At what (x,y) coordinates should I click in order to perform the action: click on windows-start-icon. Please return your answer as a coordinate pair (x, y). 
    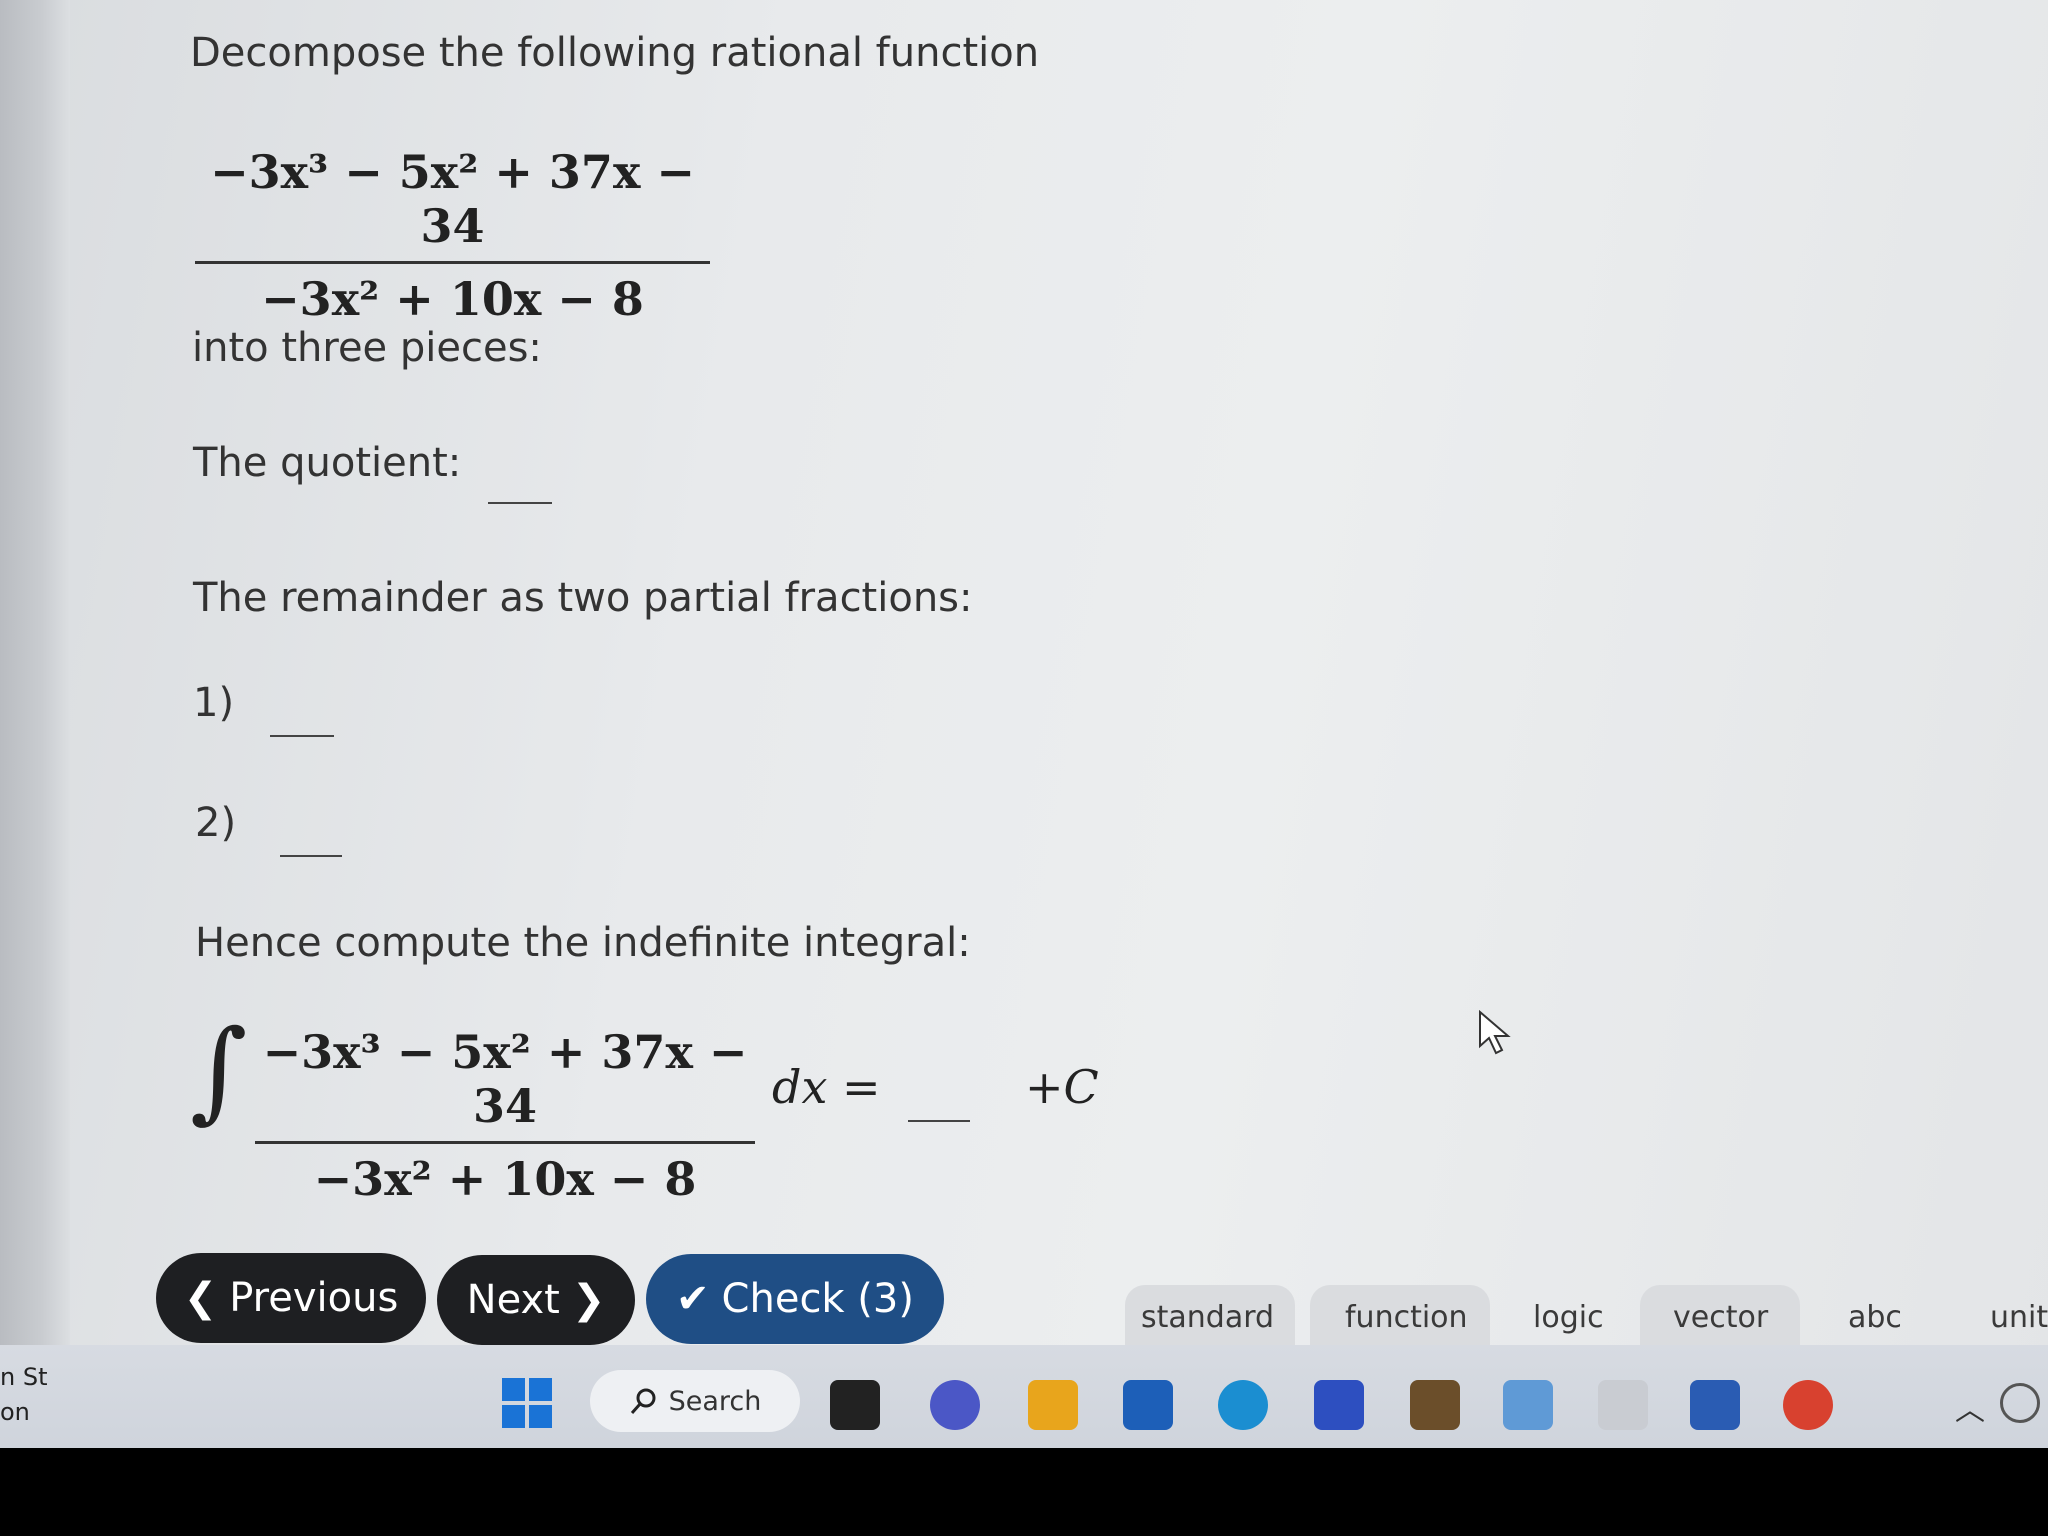
    Looking at the image, I should click on (527, 1403).